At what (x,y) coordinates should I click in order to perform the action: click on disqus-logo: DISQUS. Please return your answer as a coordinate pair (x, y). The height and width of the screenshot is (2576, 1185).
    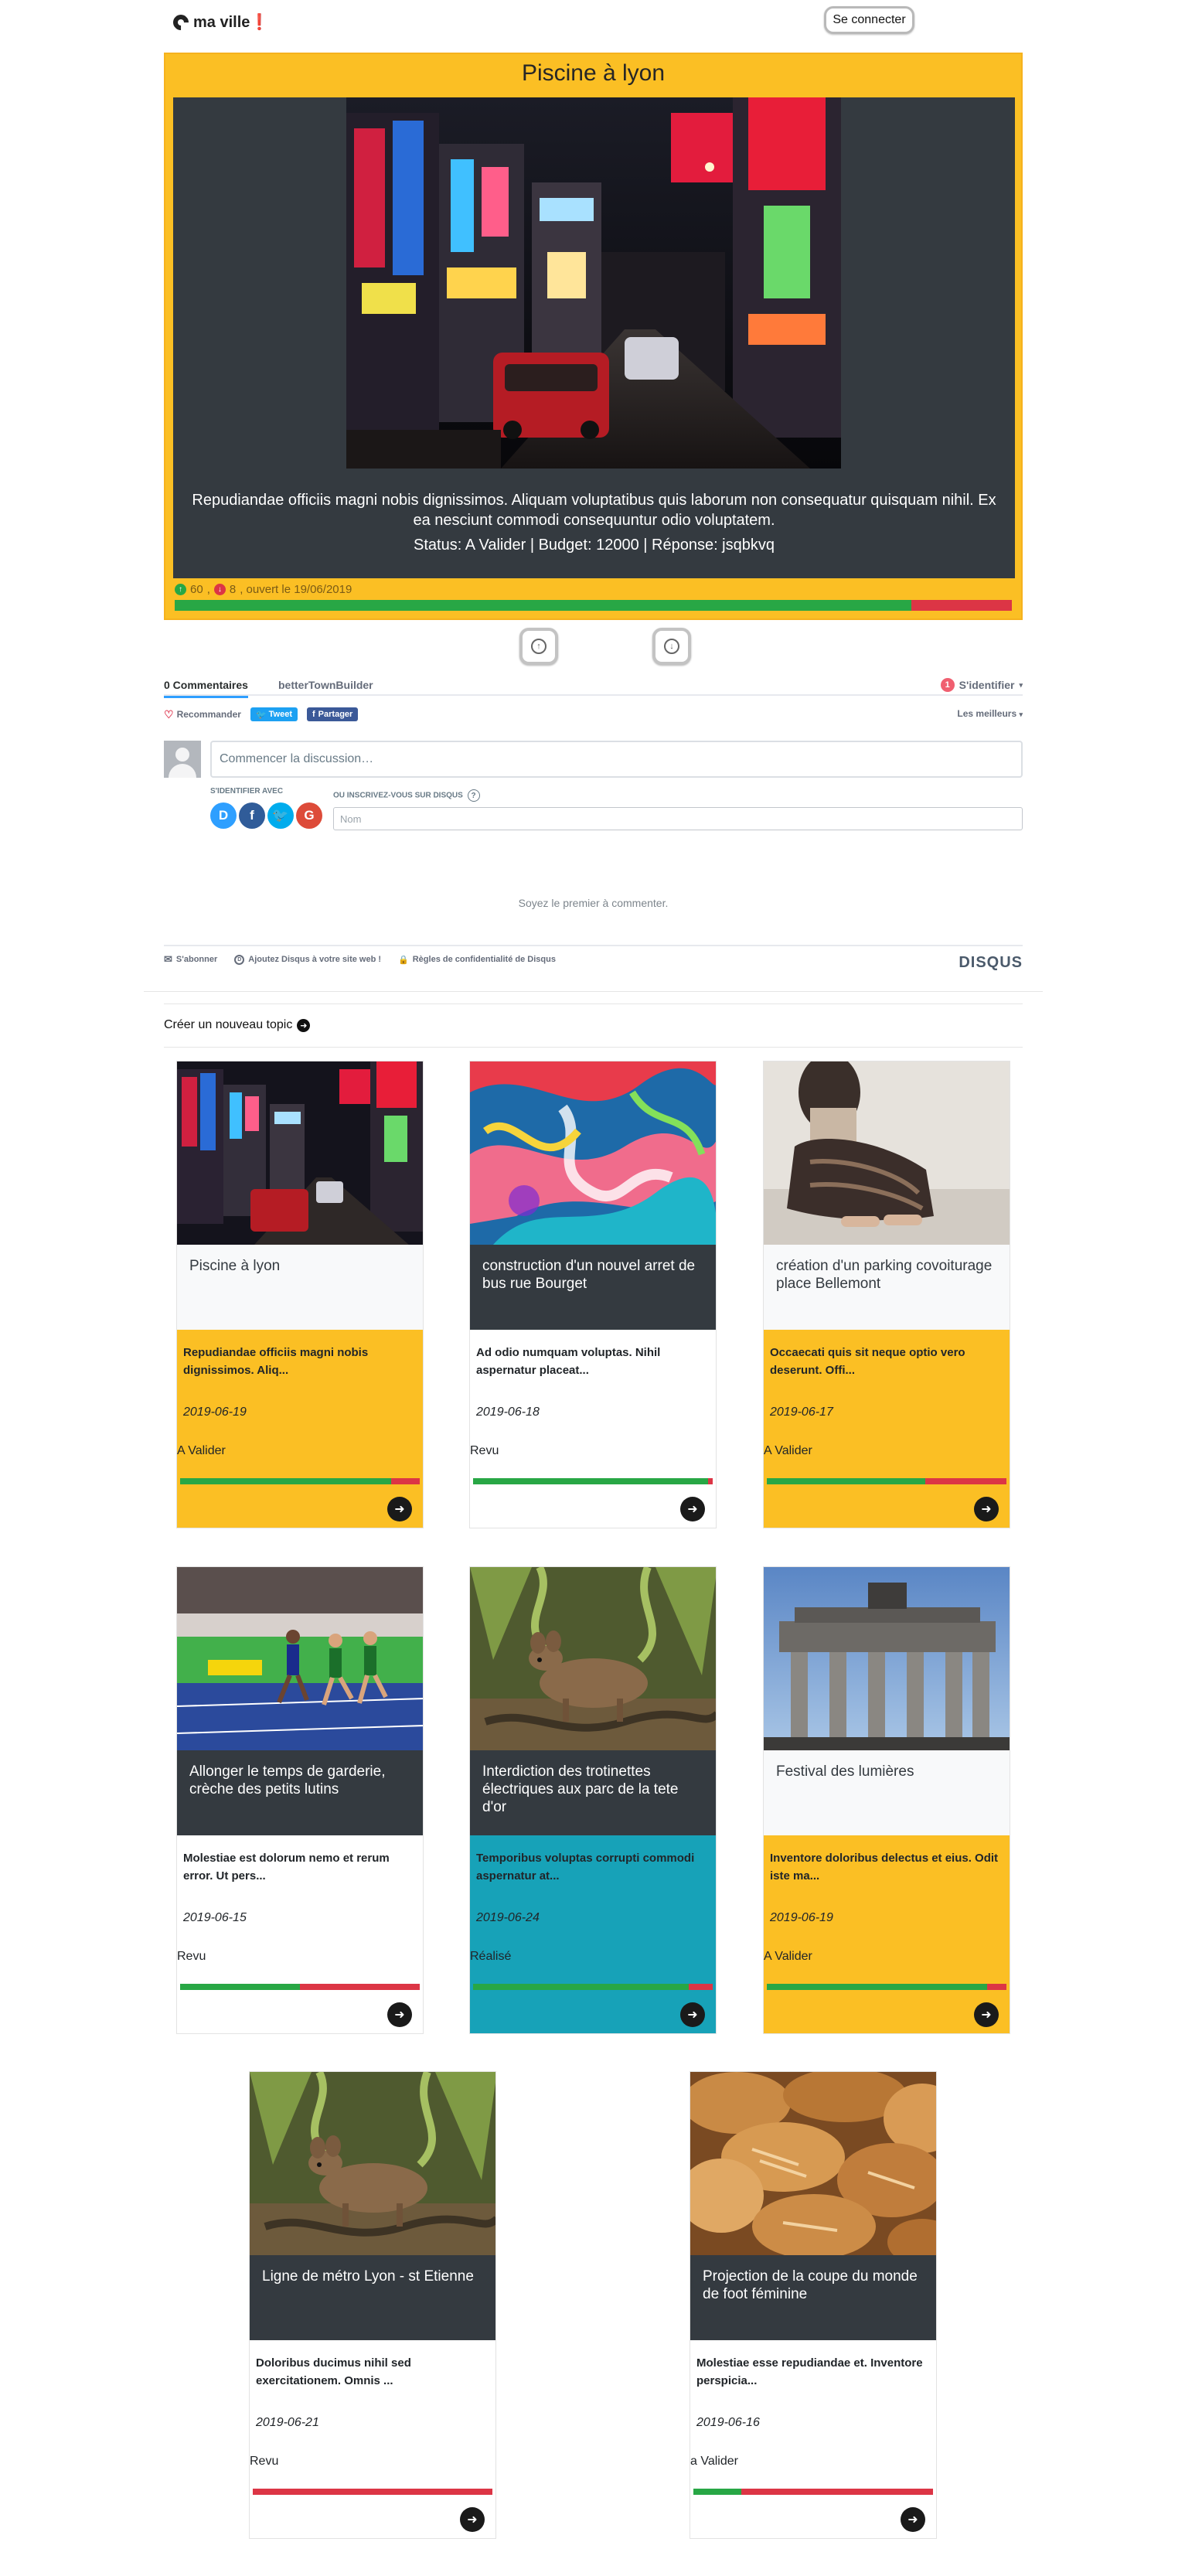
    Looking at the image, I should click on (991, 963).